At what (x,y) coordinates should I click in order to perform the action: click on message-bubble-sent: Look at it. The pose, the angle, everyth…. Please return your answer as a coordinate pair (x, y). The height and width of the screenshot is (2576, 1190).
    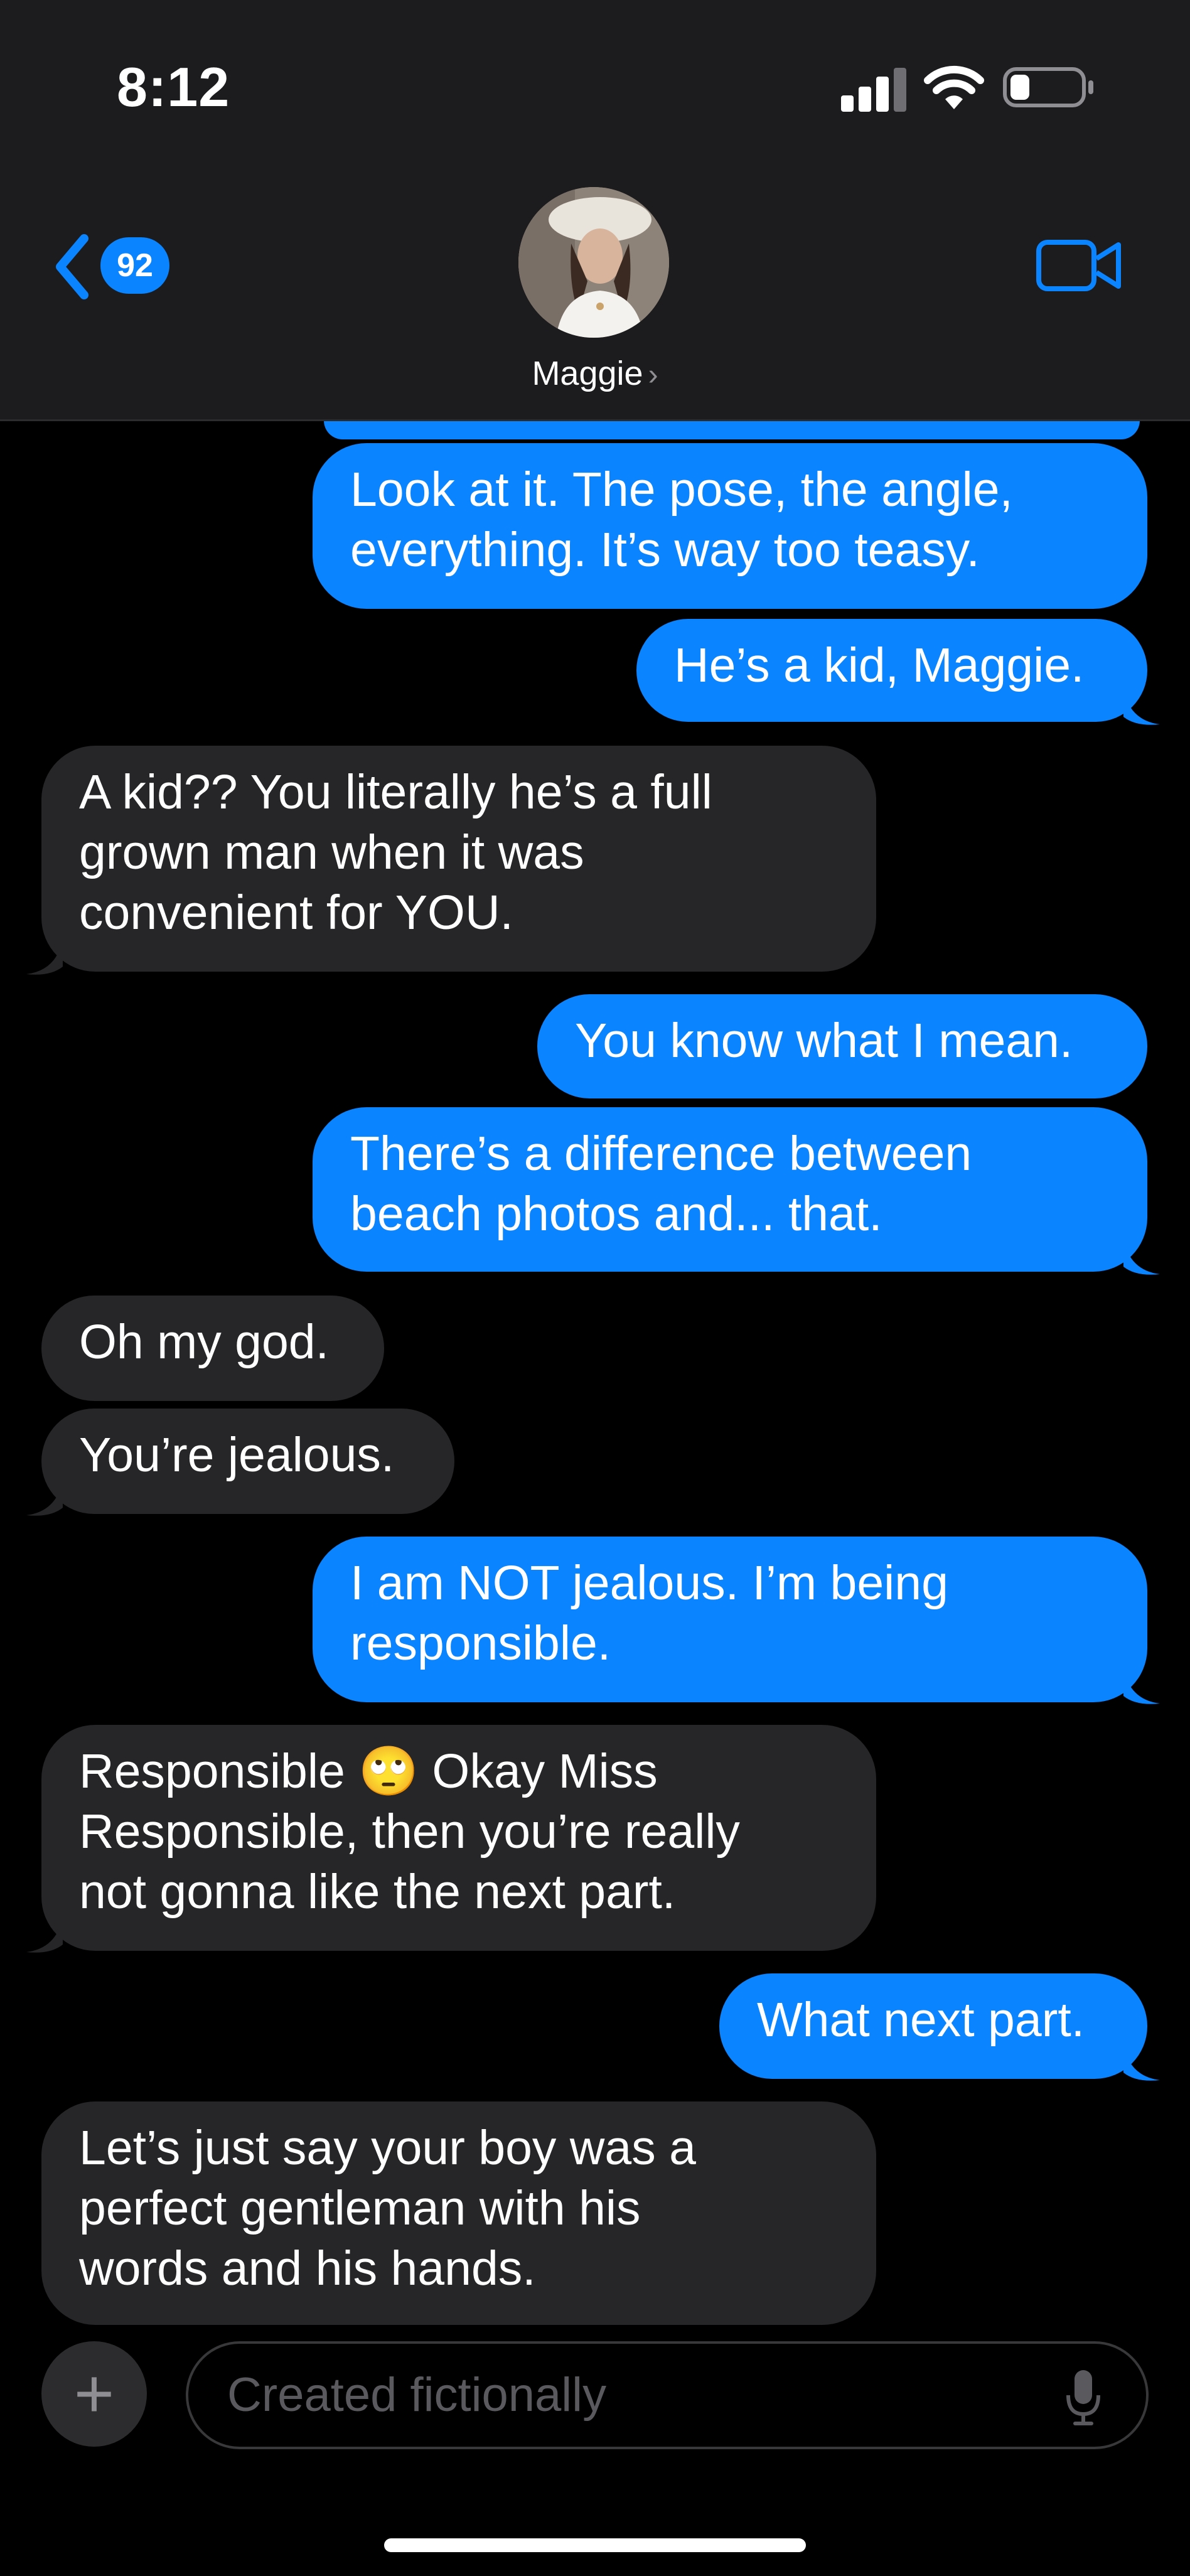
    Looking at the image, I should click on (730, 526).